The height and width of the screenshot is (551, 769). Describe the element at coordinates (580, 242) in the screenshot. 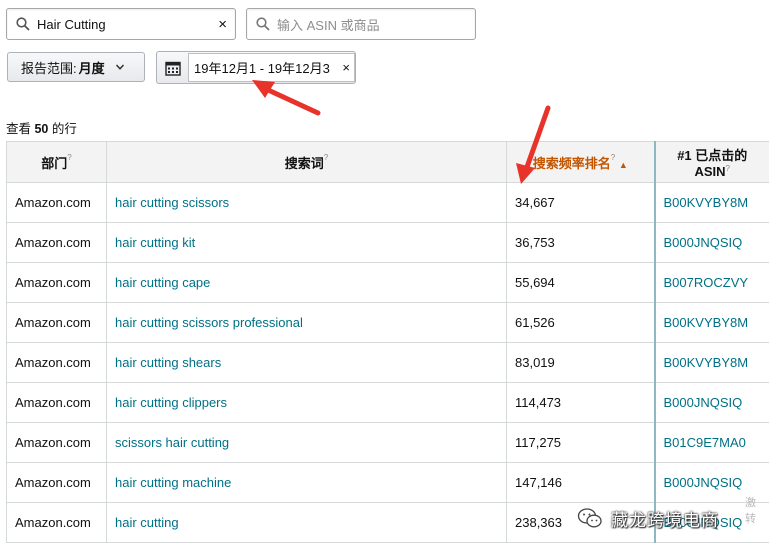

I see `search-rank-cell: 36,753` at that location.